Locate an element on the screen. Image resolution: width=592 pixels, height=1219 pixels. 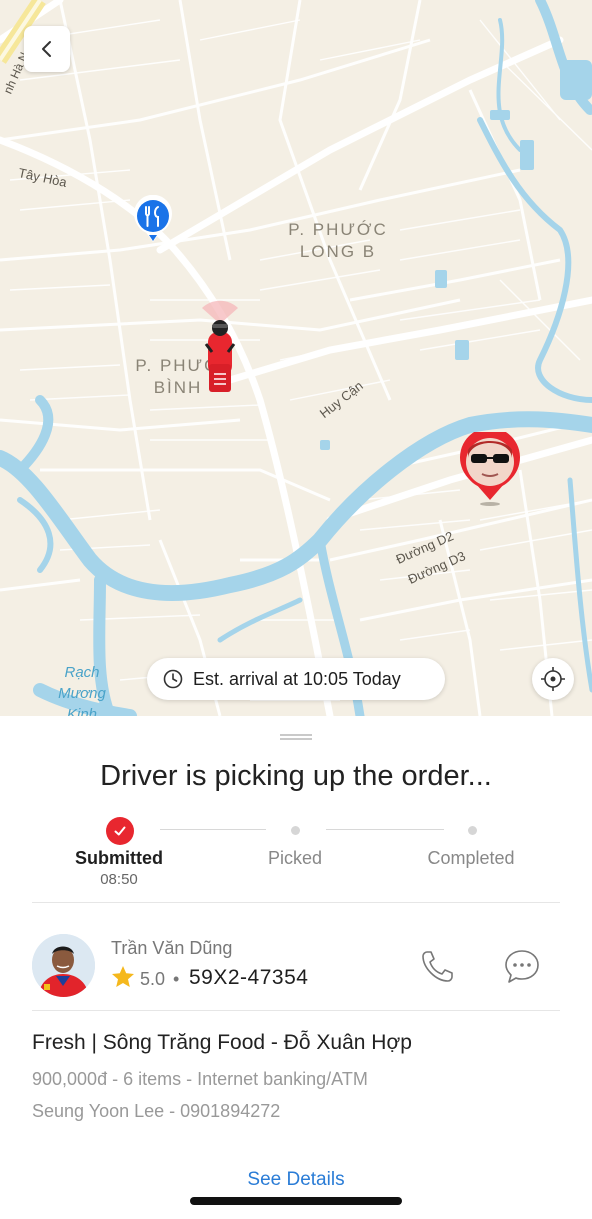
water-label: Rạch Mương Kinh is located at coordinates (82, 690).